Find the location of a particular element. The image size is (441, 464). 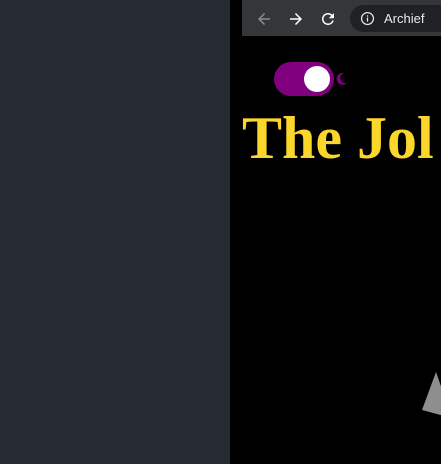

browser-toolbar: Archief is located at coordinates (341, 18).